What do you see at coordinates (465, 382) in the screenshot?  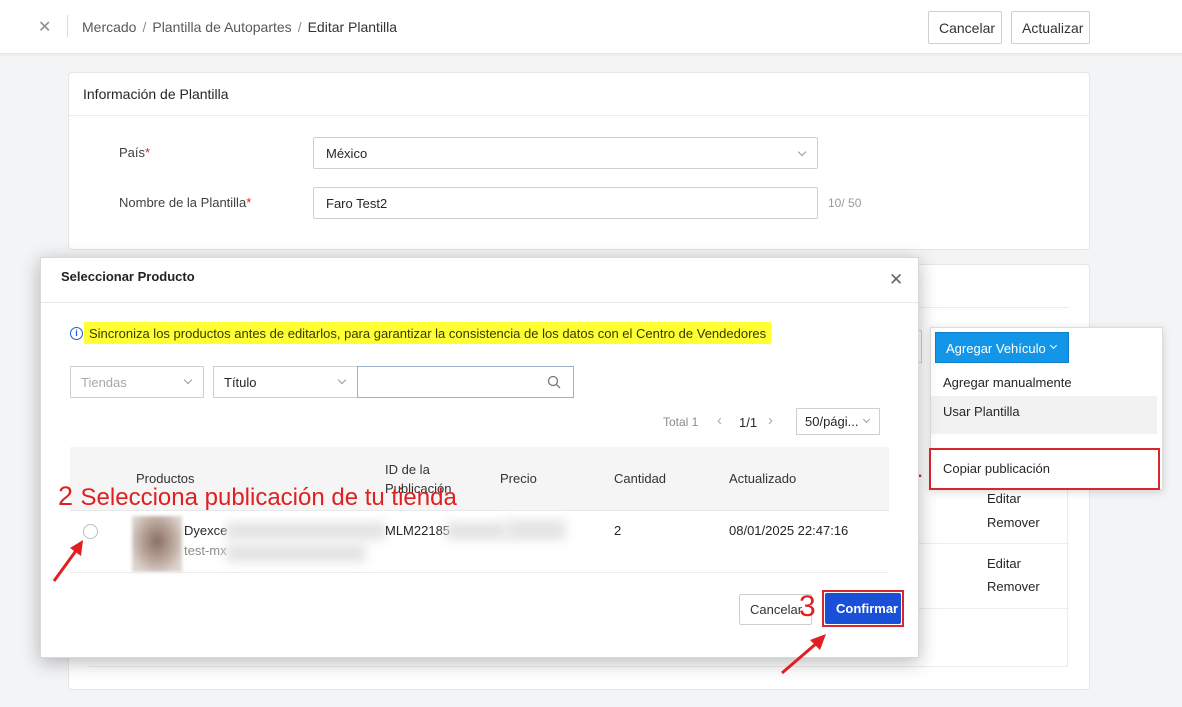 I see `search-input` at bounding box center [465, 382].